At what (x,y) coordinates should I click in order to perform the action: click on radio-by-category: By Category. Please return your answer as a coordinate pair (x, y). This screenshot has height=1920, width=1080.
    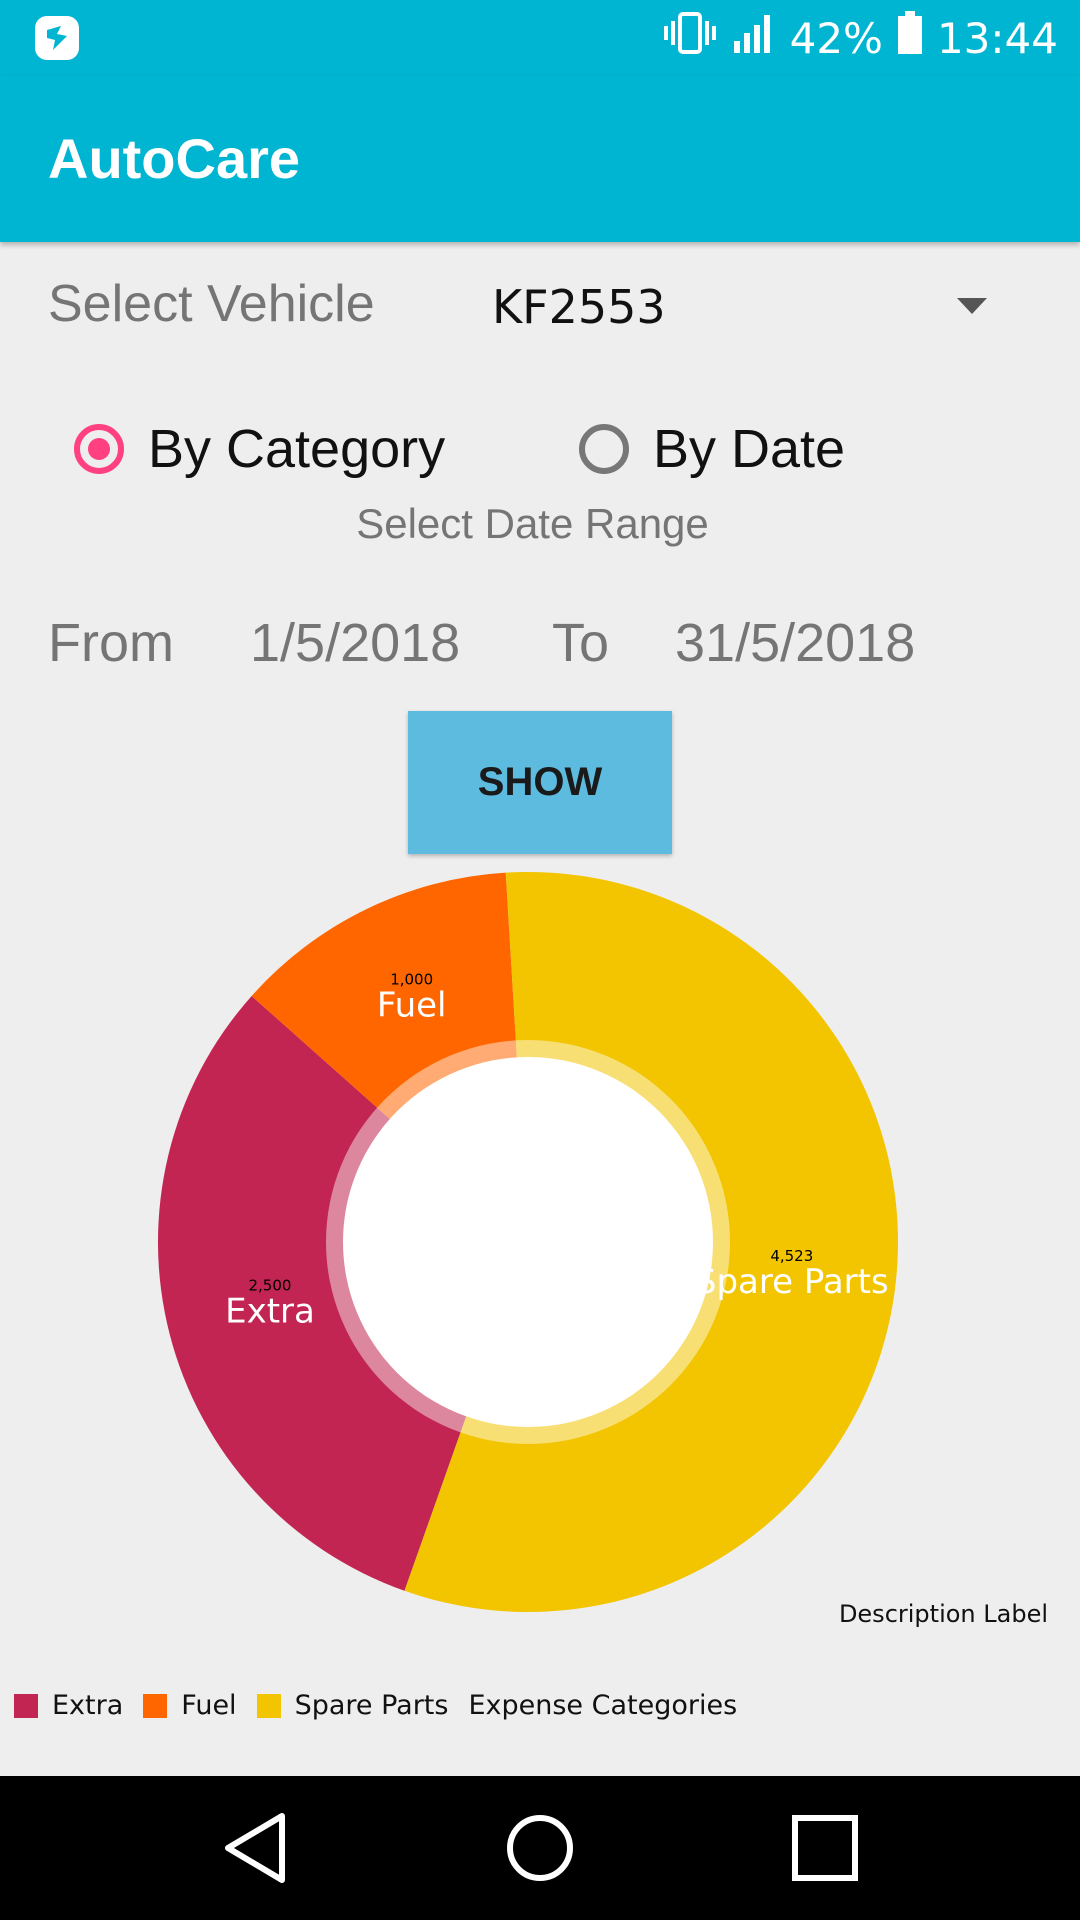
    Looking at the image, I should click on (259, 449).